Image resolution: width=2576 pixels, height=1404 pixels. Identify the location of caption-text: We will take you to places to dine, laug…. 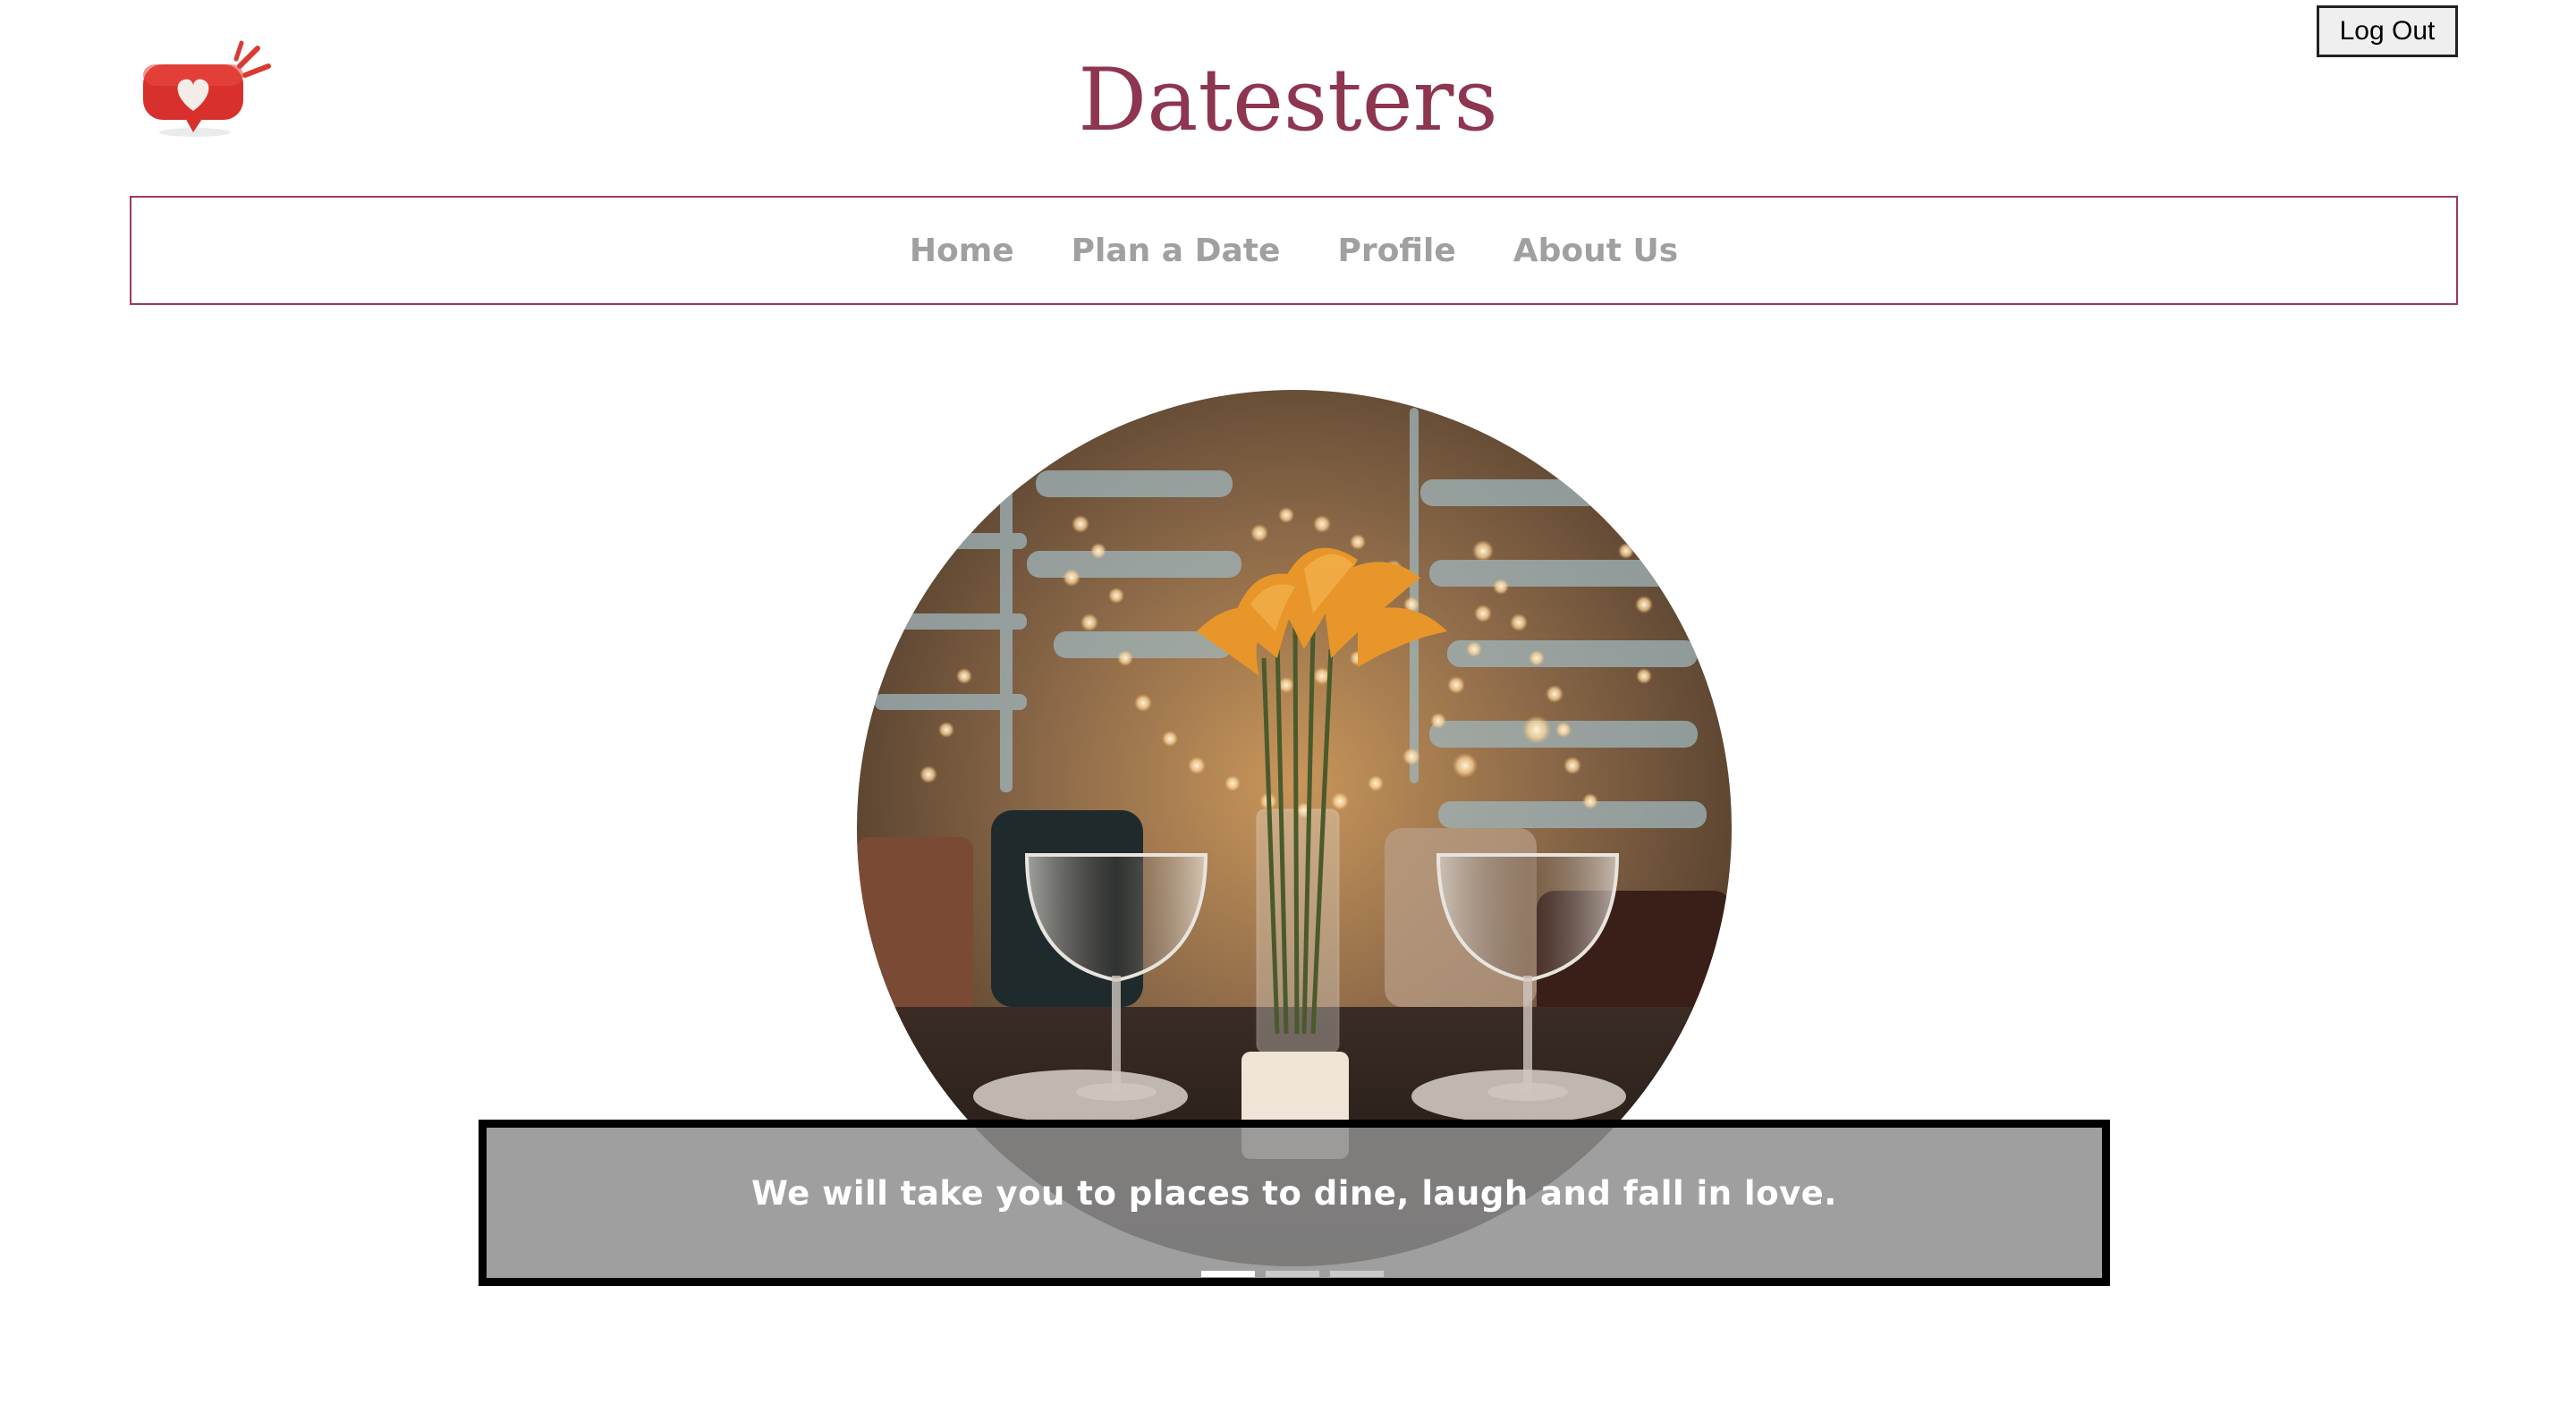
(1294, 1193).